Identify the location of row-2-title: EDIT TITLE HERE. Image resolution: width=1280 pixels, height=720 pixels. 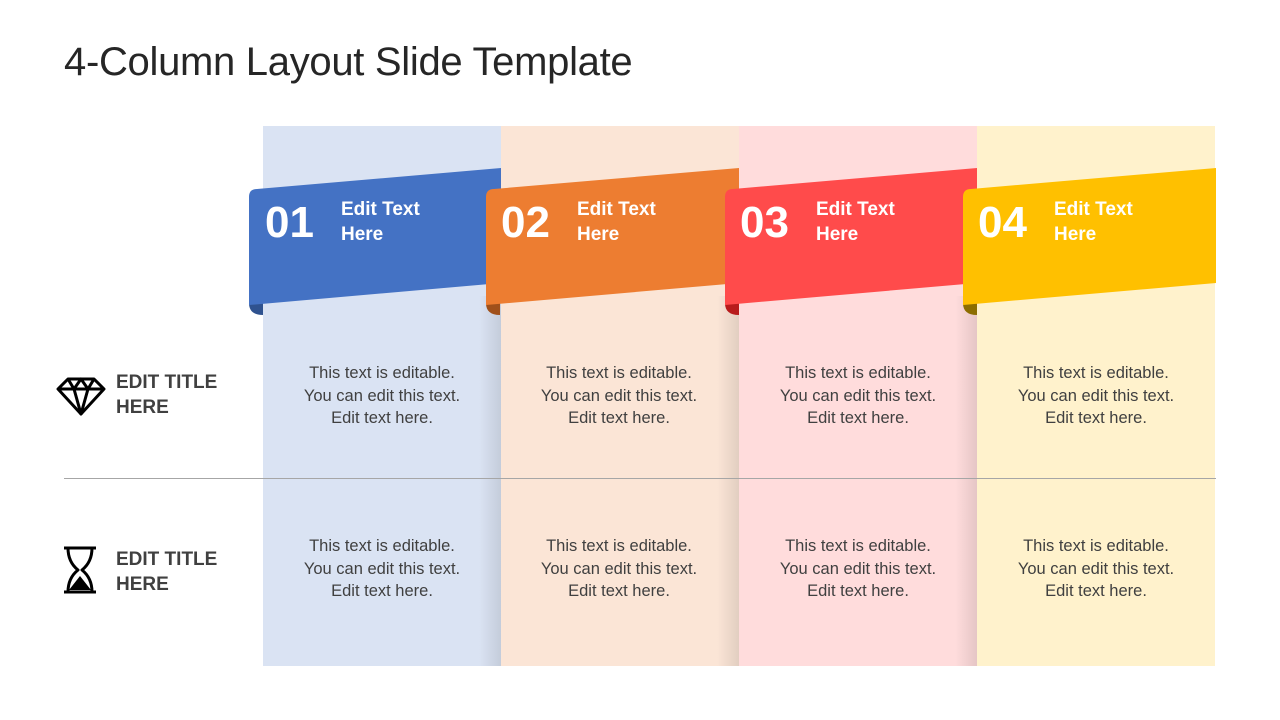
(166, 572).